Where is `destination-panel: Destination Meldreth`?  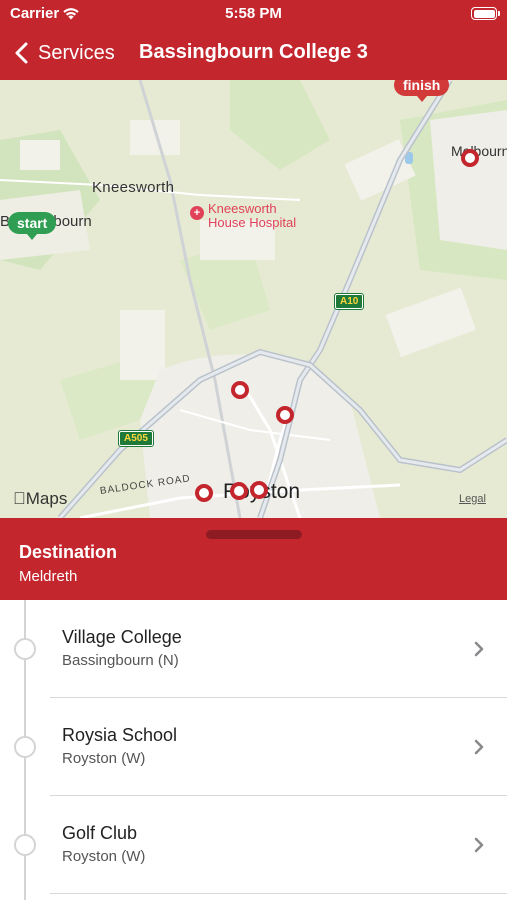
destination-panel: Destination Meldreth is located at coordinates (253, 559).